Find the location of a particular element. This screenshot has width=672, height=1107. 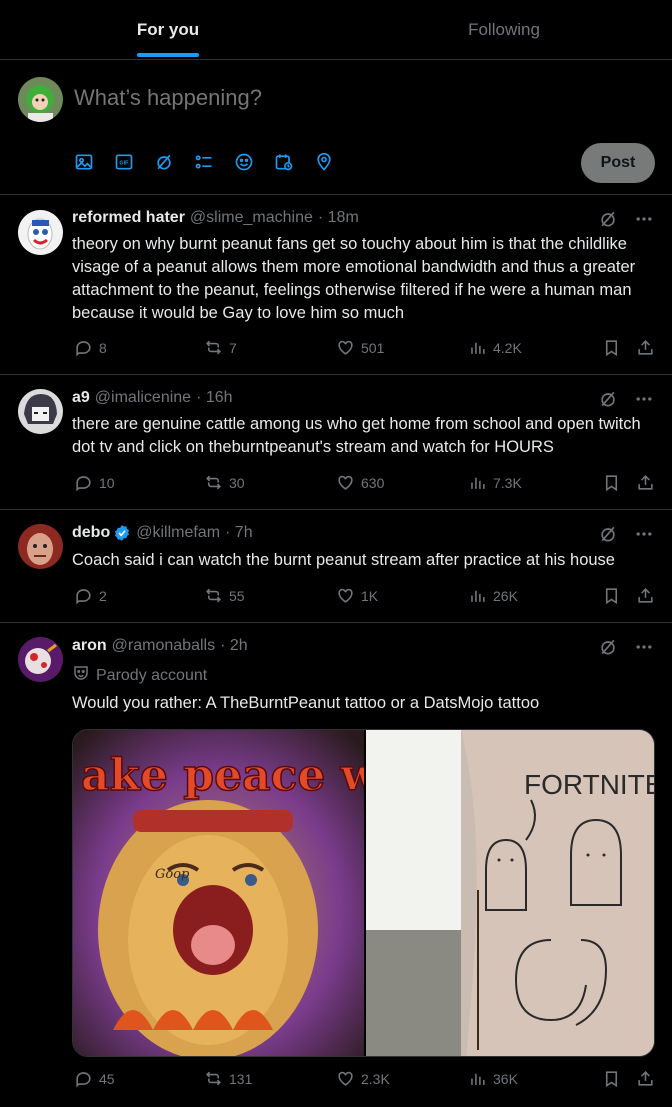

active-tab-indicator is located at coordinates (168, 55).